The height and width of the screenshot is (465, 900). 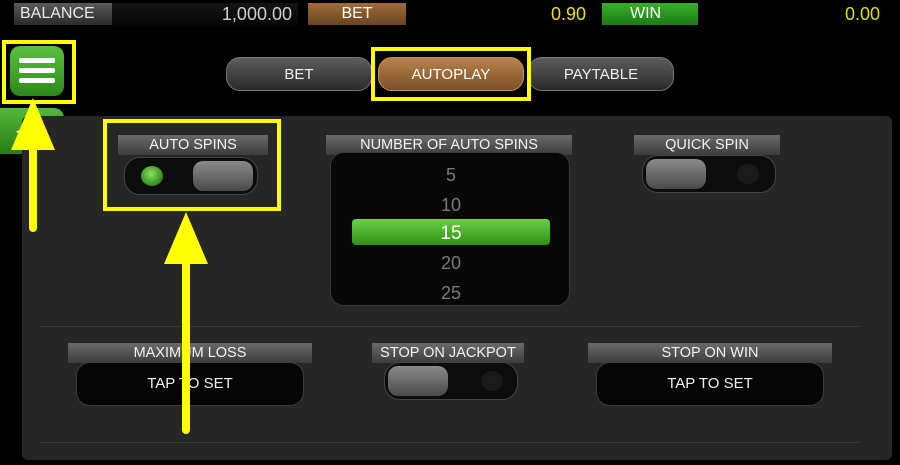 What do you see at coordinates (710, 353) in the screenshot?
I see `stop-on-win-label: STOP ON WIN` at bounding box center [710, 353].